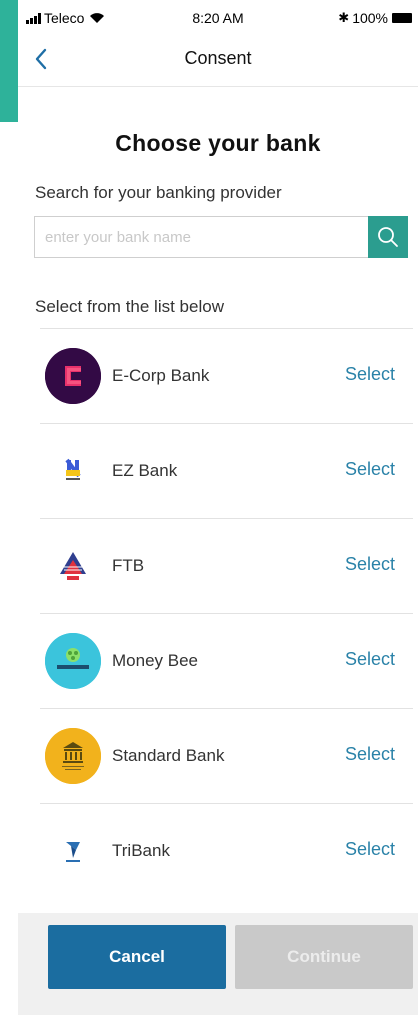 The image size is (418, 1015). What do you see at coordinates (9, 61) in the screenshot?
I see `background-panel` at bounding box center [9, 61].